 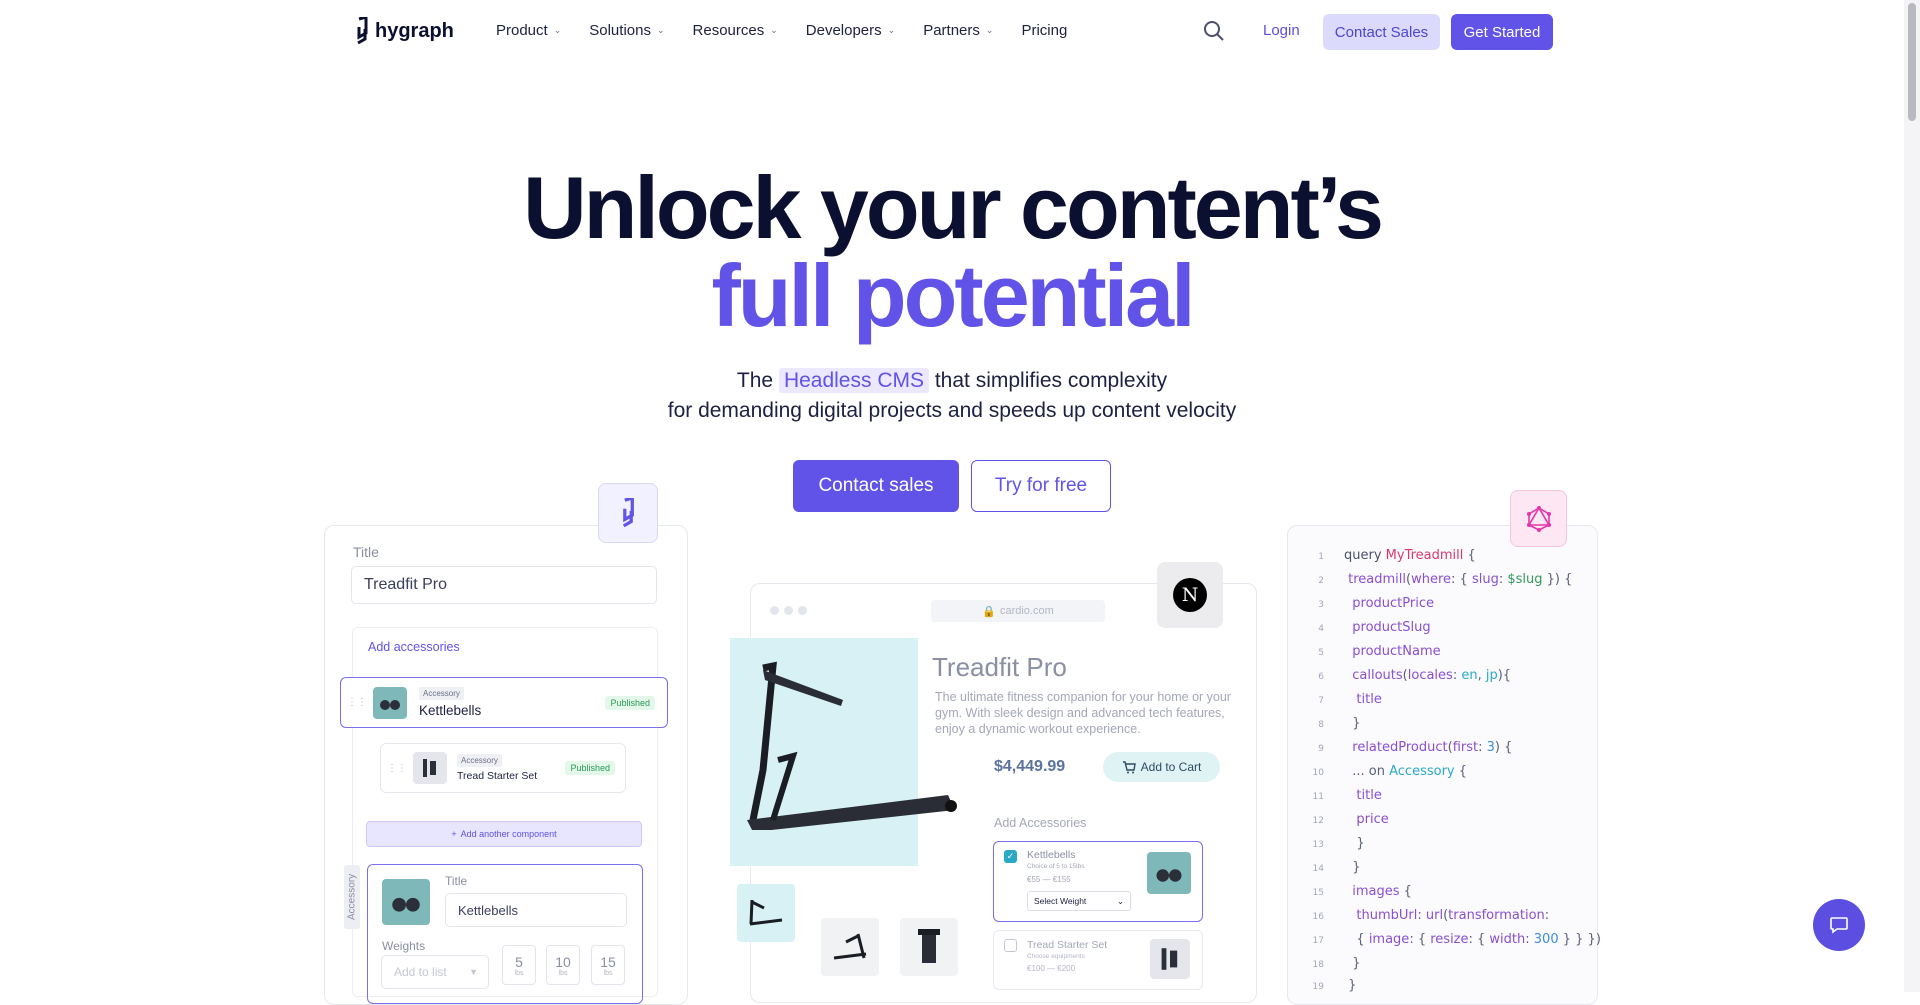 What do you see at coordinates (1041, 486) in the screenshot?
I see `try-for-free-cta: Try for free` at bounding box center [1041, 486].